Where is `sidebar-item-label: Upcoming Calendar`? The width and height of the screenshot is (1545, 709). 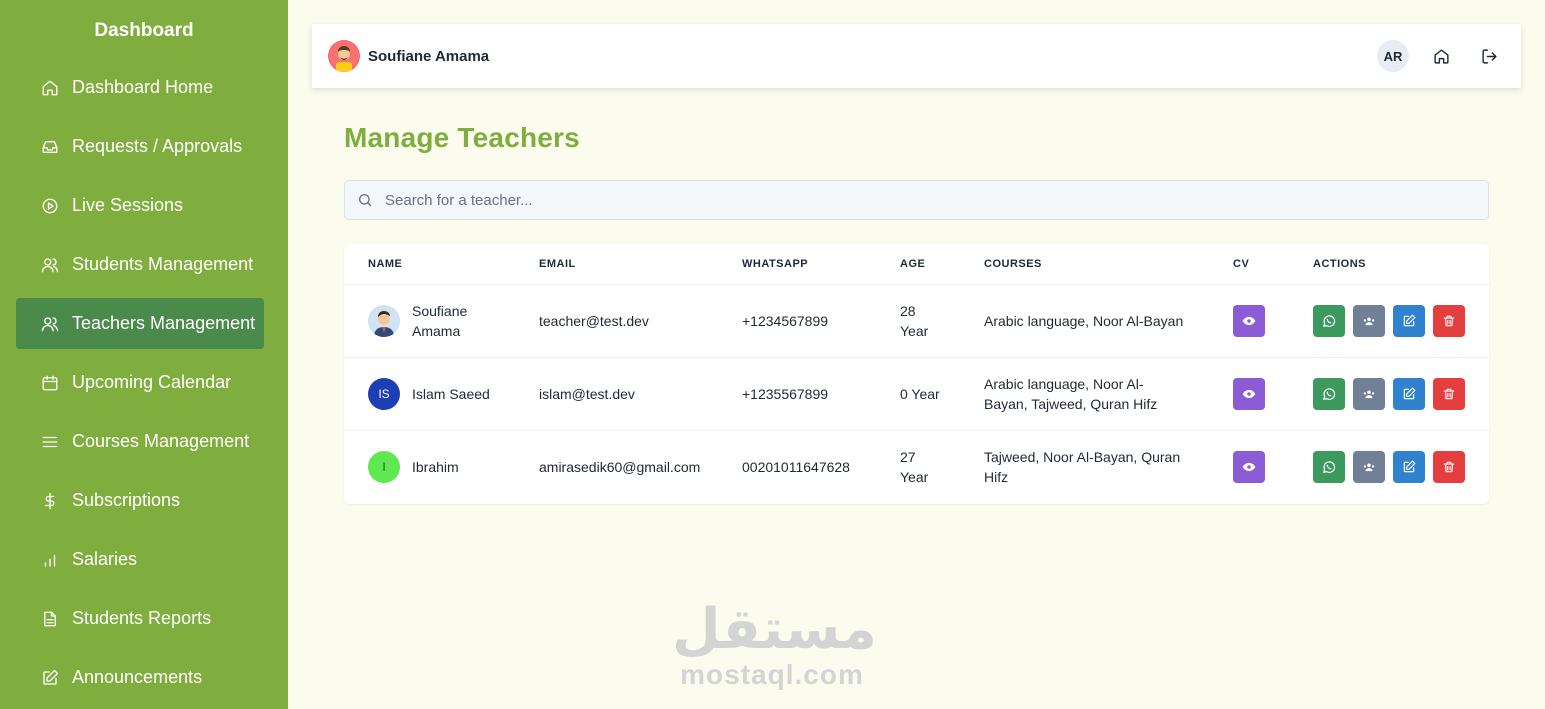
sidebar-item-label: Upcoming Calendar is located at coordinates (152, 382).